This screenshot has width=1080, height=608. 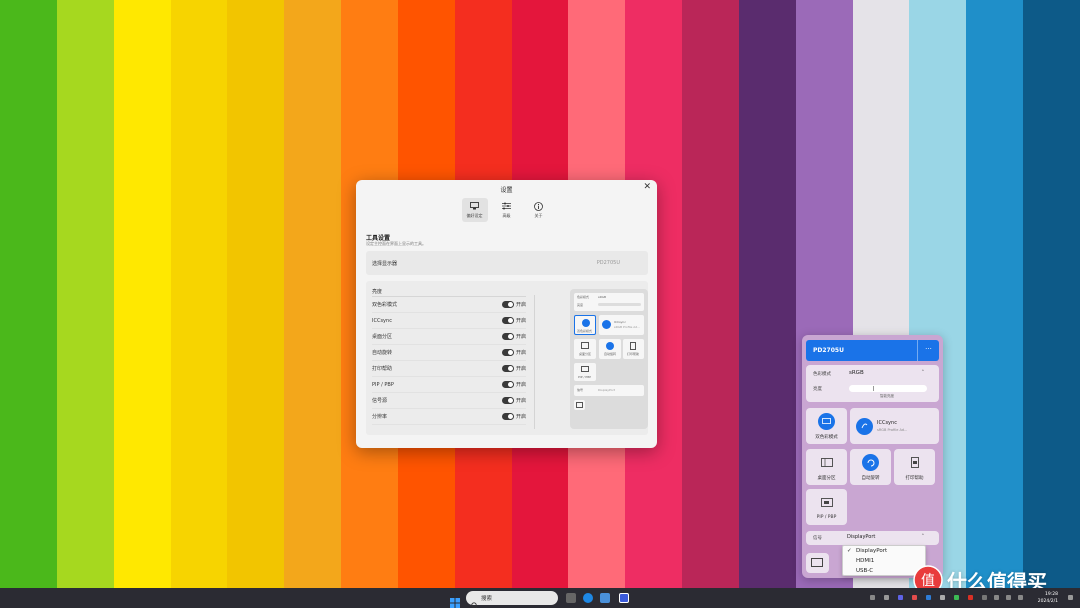 I want to click on tile-print-help: 打印帮助, so click(x=914, y=467).